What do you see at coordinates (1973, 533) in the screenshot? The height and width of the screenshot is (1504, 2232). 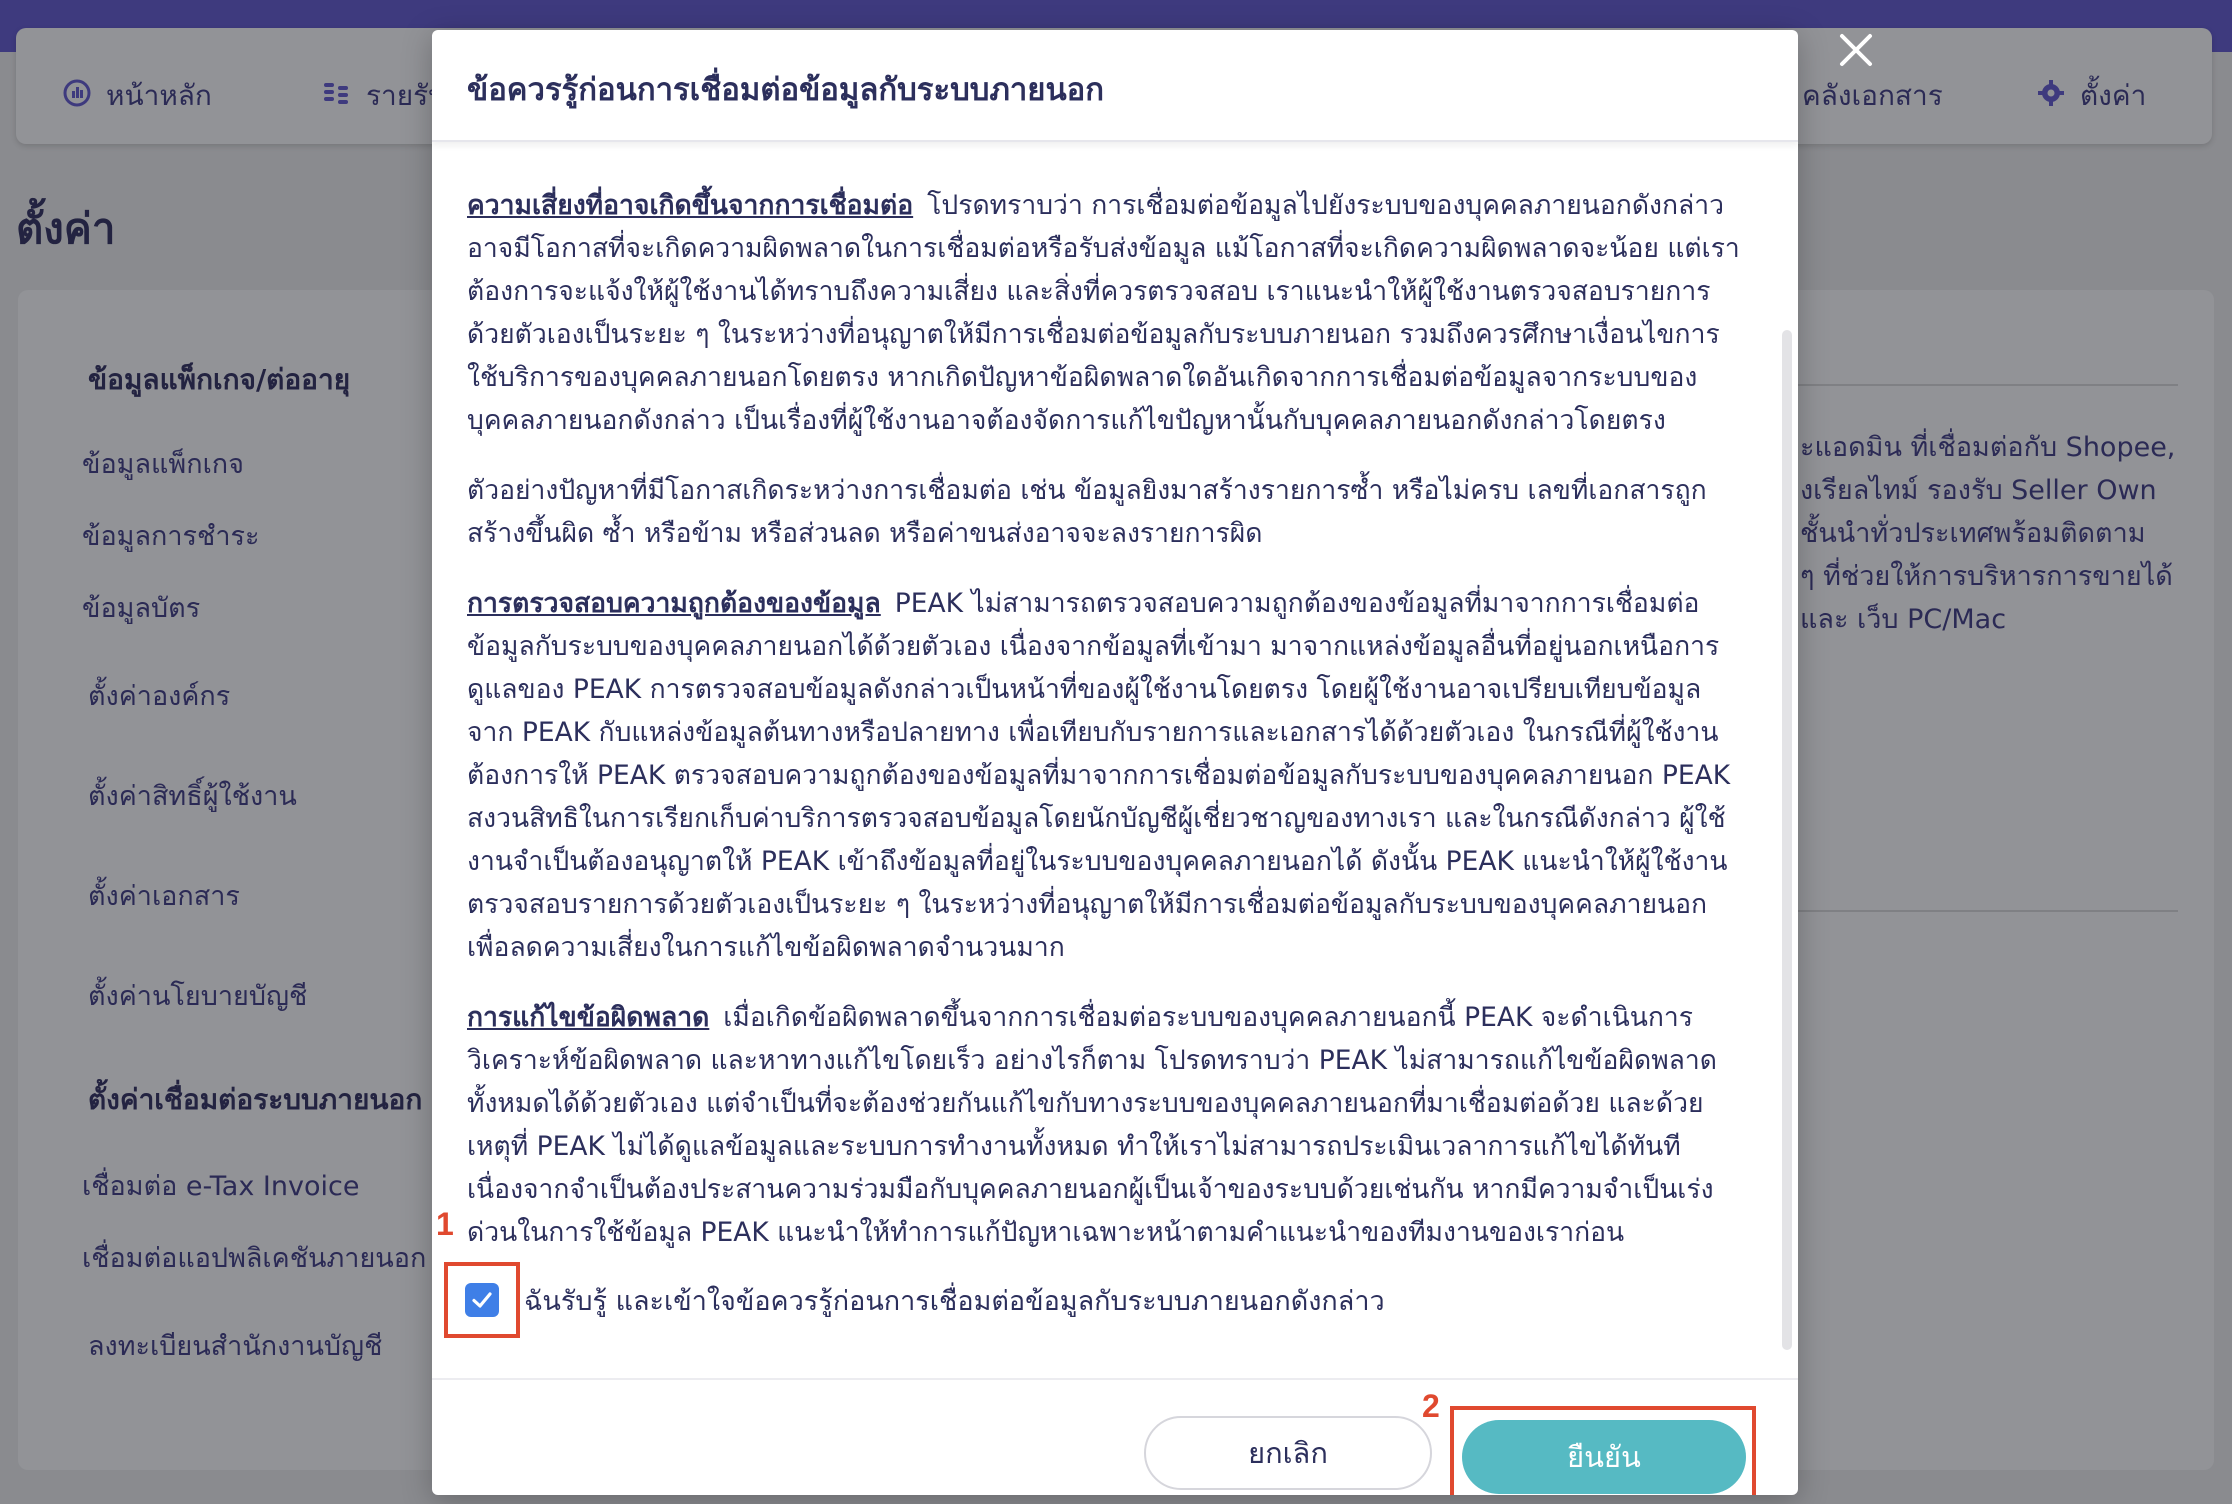 I see `background-line: ชั้นนำทั่วประเทศพร้อมติดตาม` at bounding box center [1973, 533].